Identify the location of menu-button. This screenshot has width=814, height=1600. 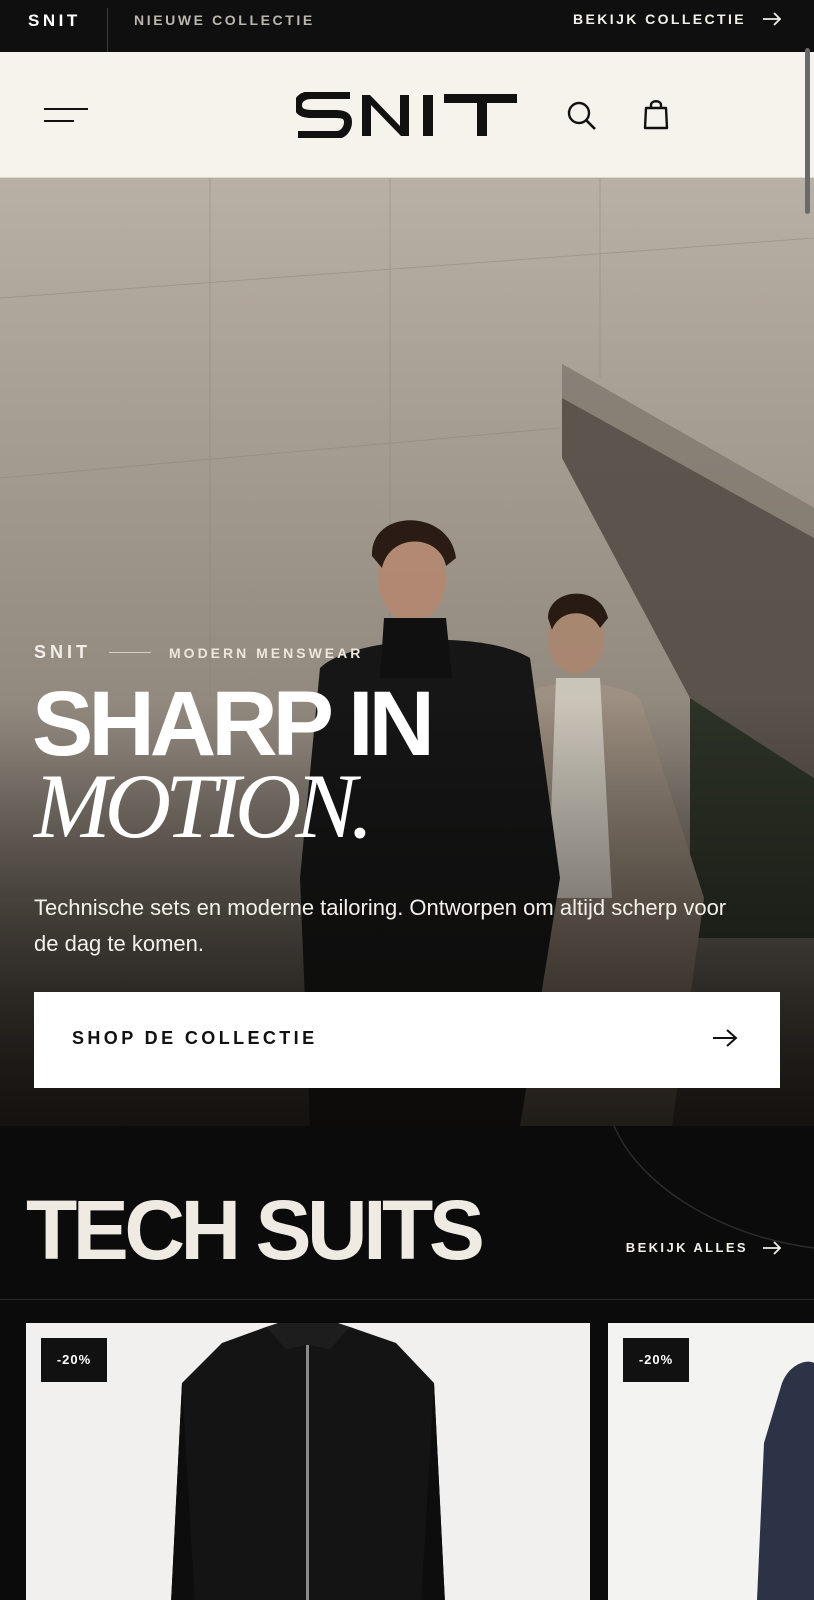
(66, 115).